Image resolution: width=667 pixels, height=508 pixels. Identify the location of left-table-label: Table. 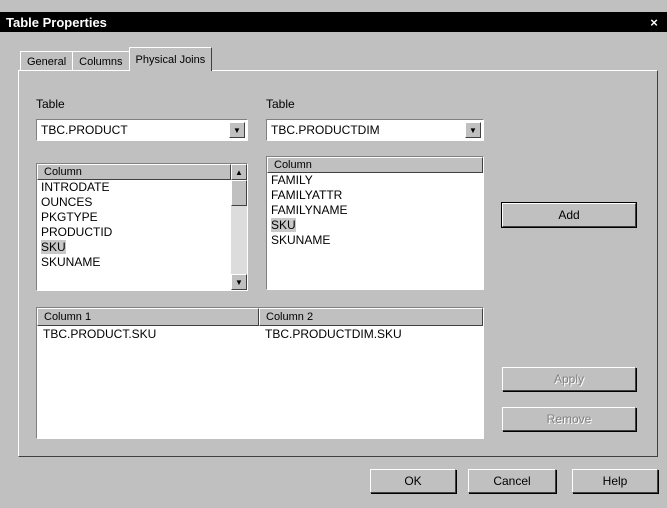
(50, 104).